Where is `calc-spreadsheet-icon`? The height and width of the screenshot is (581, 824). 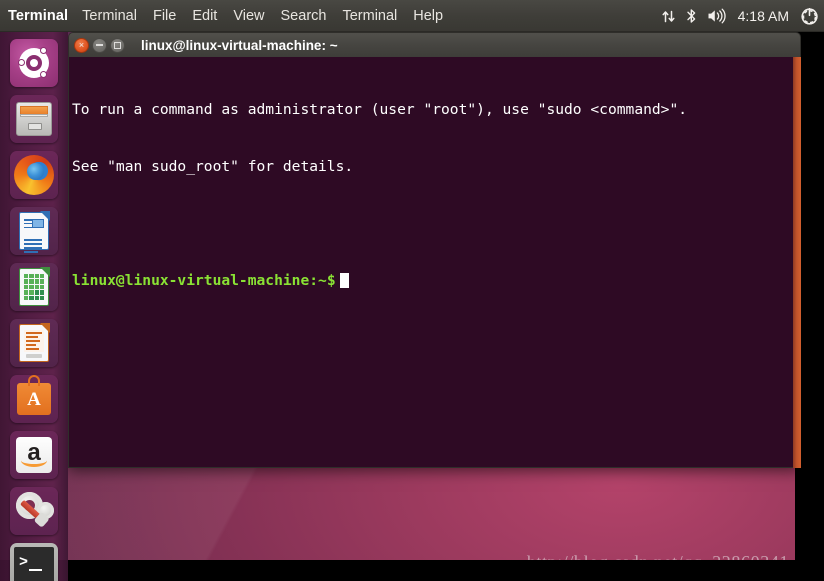 calc-spreadsheet-icon is located at coordinates (34, 286).